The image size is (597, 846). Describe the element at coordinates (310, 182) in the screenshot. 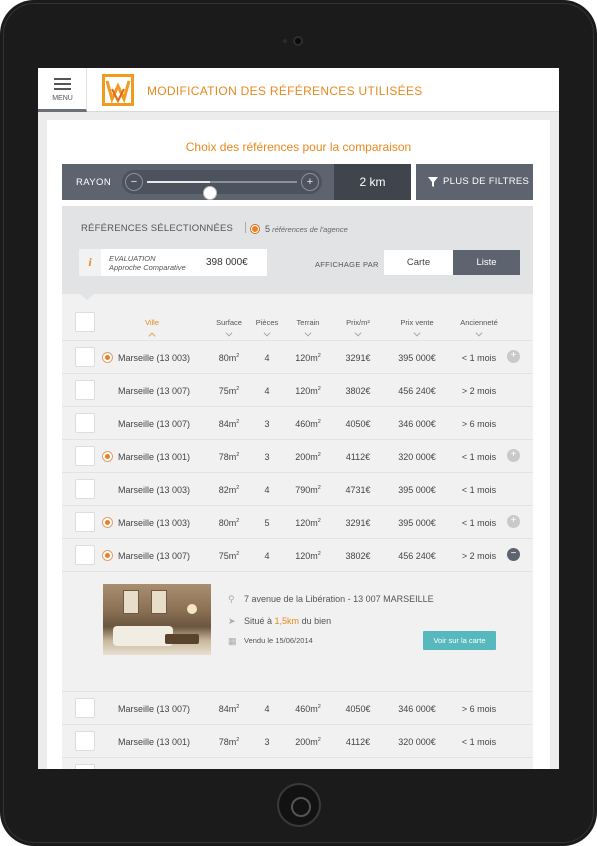

I see `radius-increase-button: +` at that location.